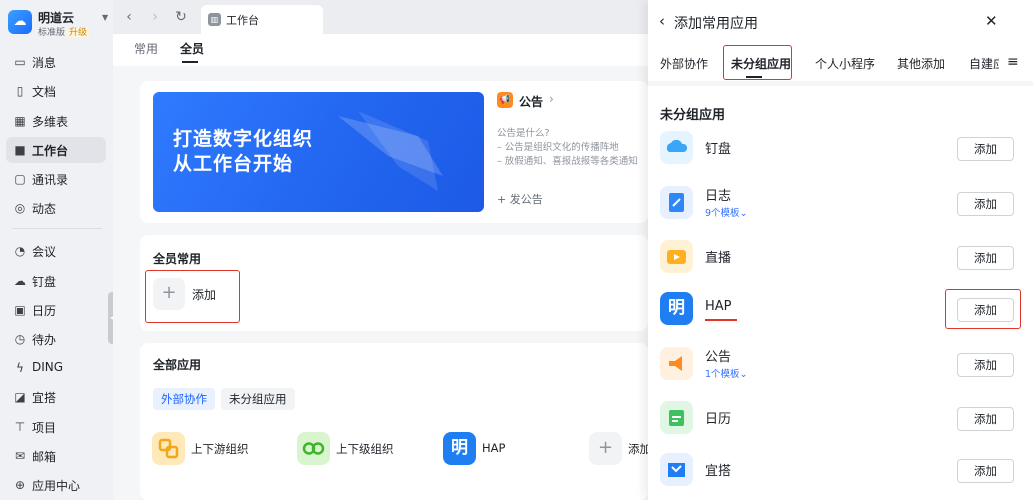  What do you see at coordinates (390, 151) in the screenshot?
I see `wing-graphic-icon` at bounding box center [390, 151].